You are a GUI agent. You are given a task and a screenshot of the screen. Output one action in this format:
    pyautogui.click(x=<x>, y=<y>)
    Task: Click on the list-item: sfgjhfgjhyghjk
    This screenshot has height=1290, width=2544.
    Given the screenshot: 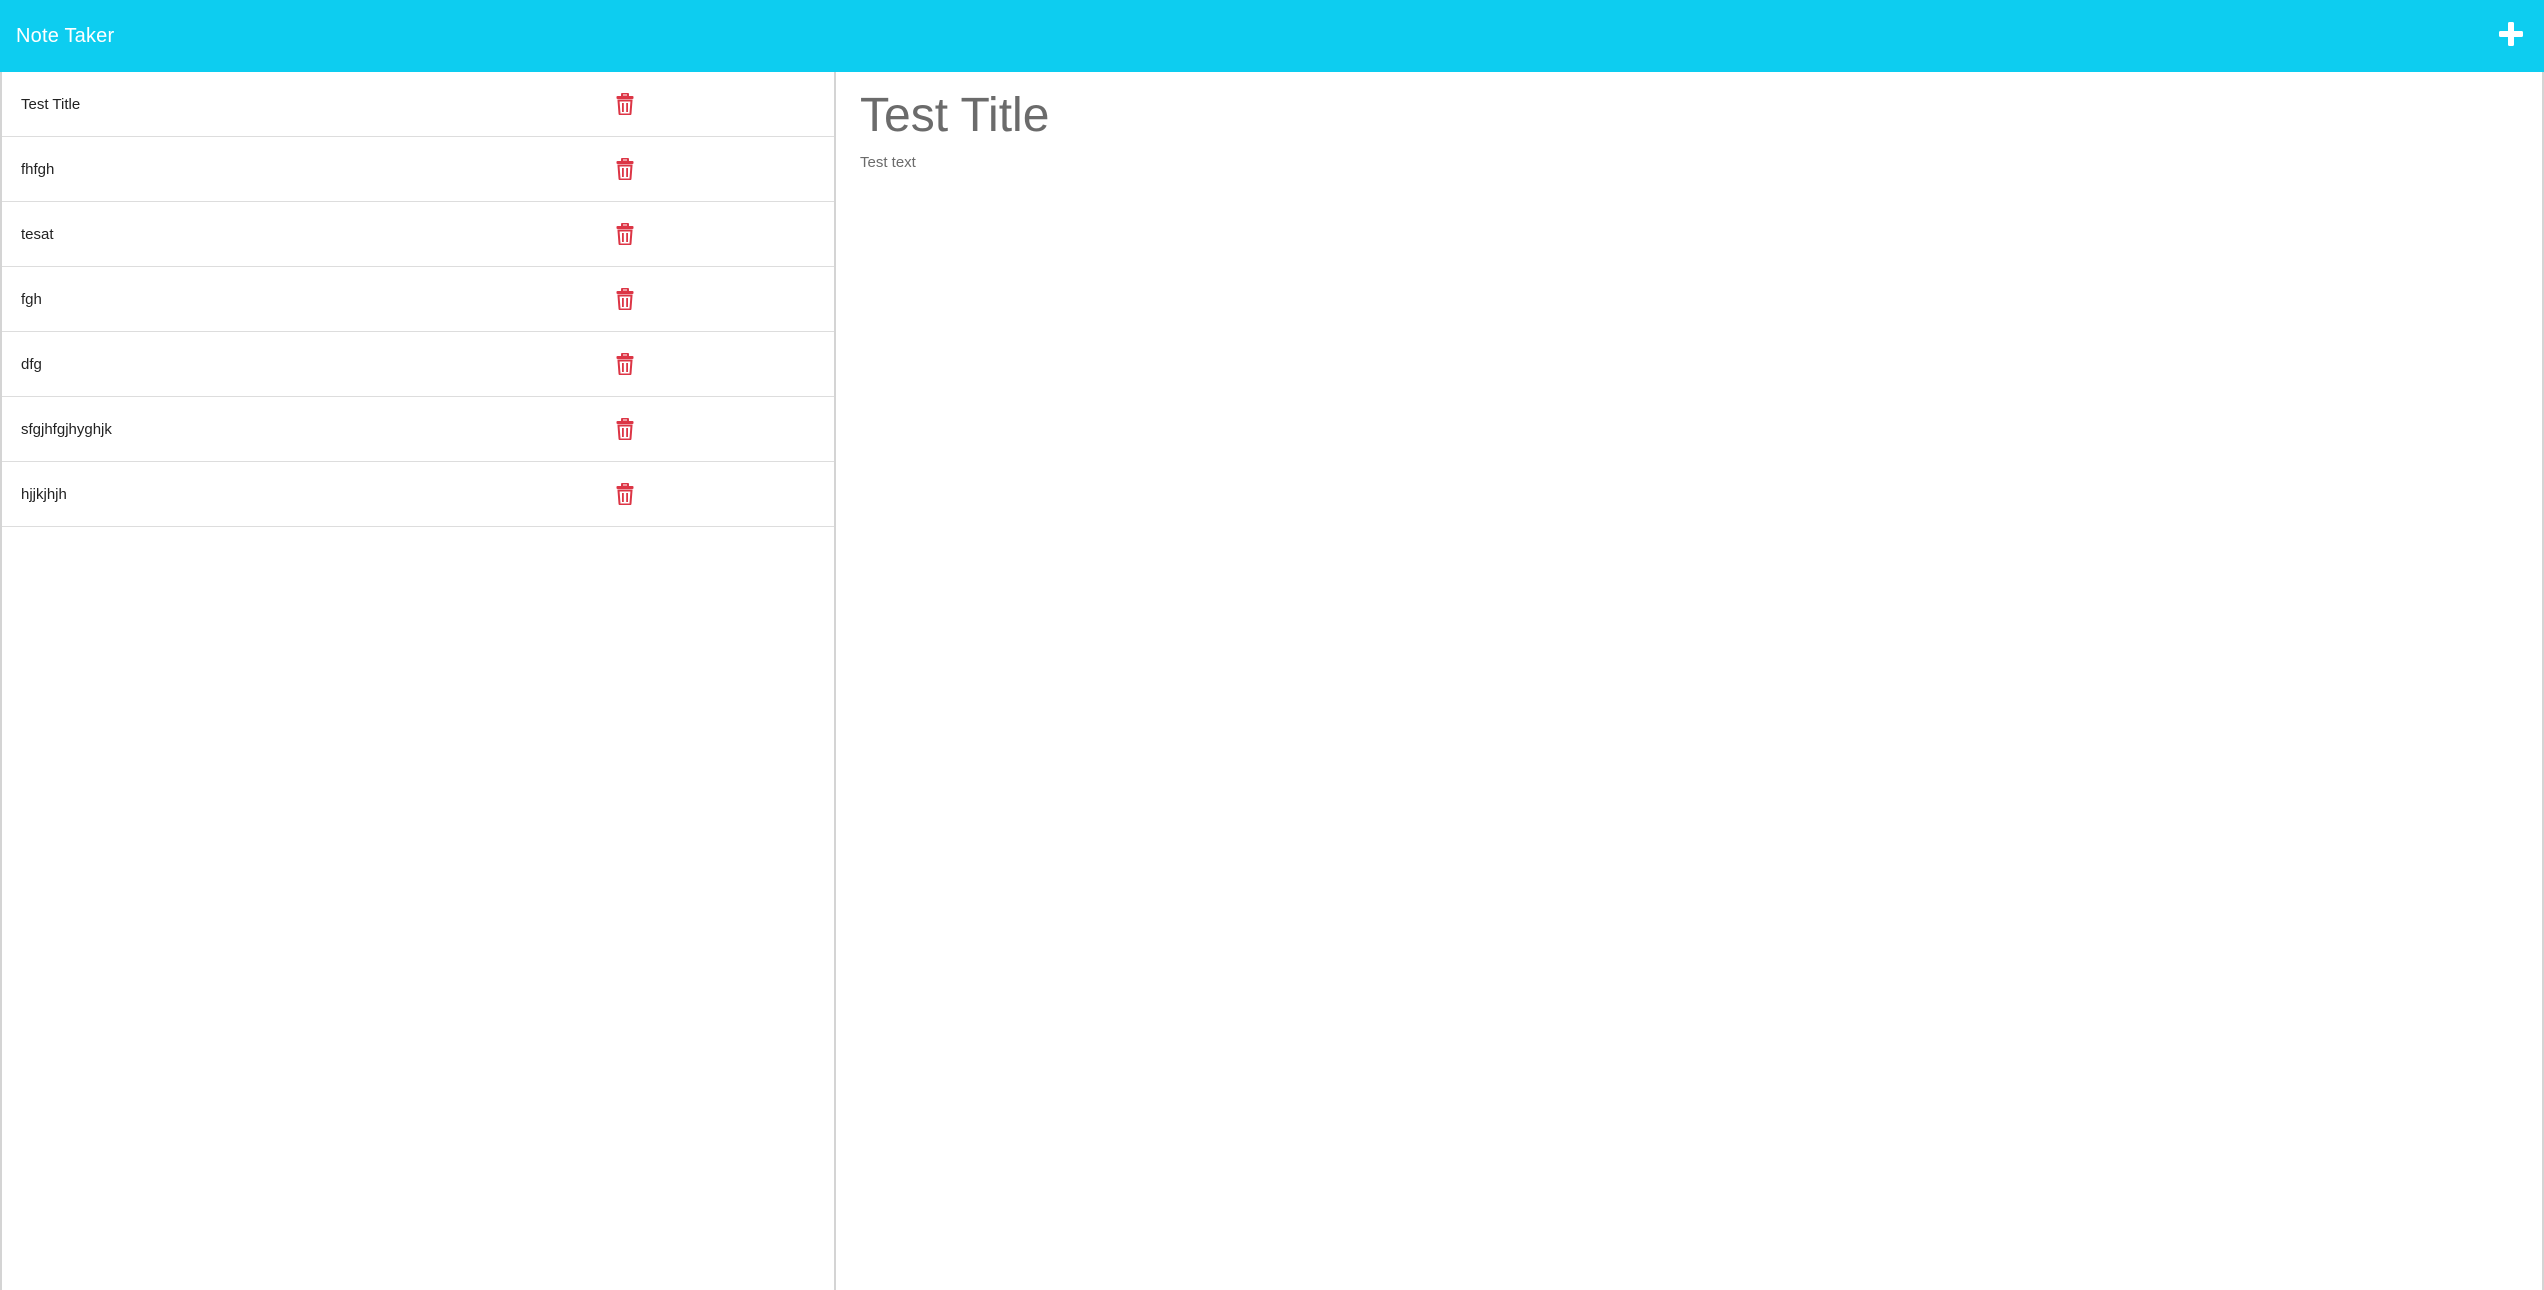 What is the action you would take?
    pyautogui.click(x=418, y=429)
    